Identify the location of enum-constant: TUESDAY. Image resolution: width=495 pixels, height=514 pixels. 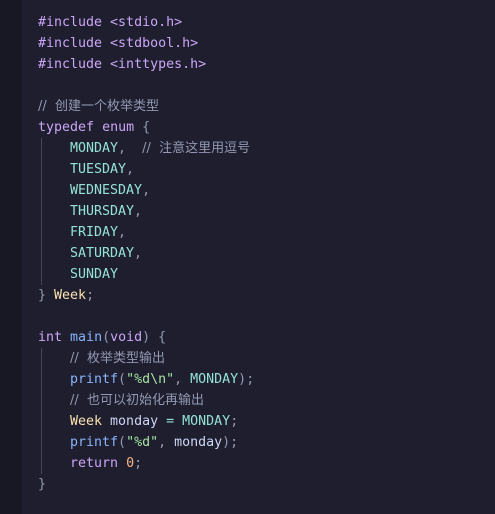
(98, 169).